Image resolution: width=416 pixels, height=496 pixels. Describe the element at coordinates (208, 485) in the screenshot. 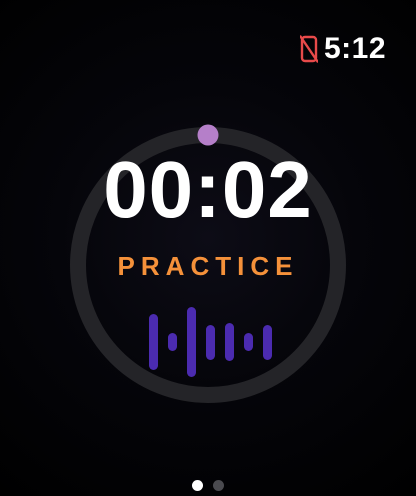

I see `page-indicator` at that location.